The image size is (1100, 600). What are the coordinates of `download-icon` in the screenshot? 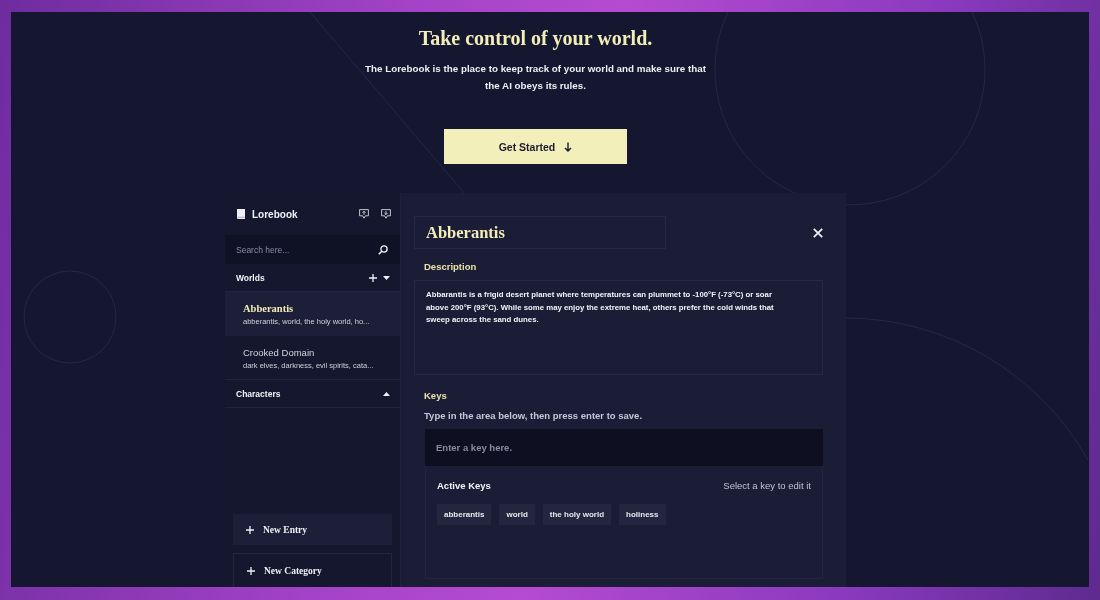 It's located at (386, 214).